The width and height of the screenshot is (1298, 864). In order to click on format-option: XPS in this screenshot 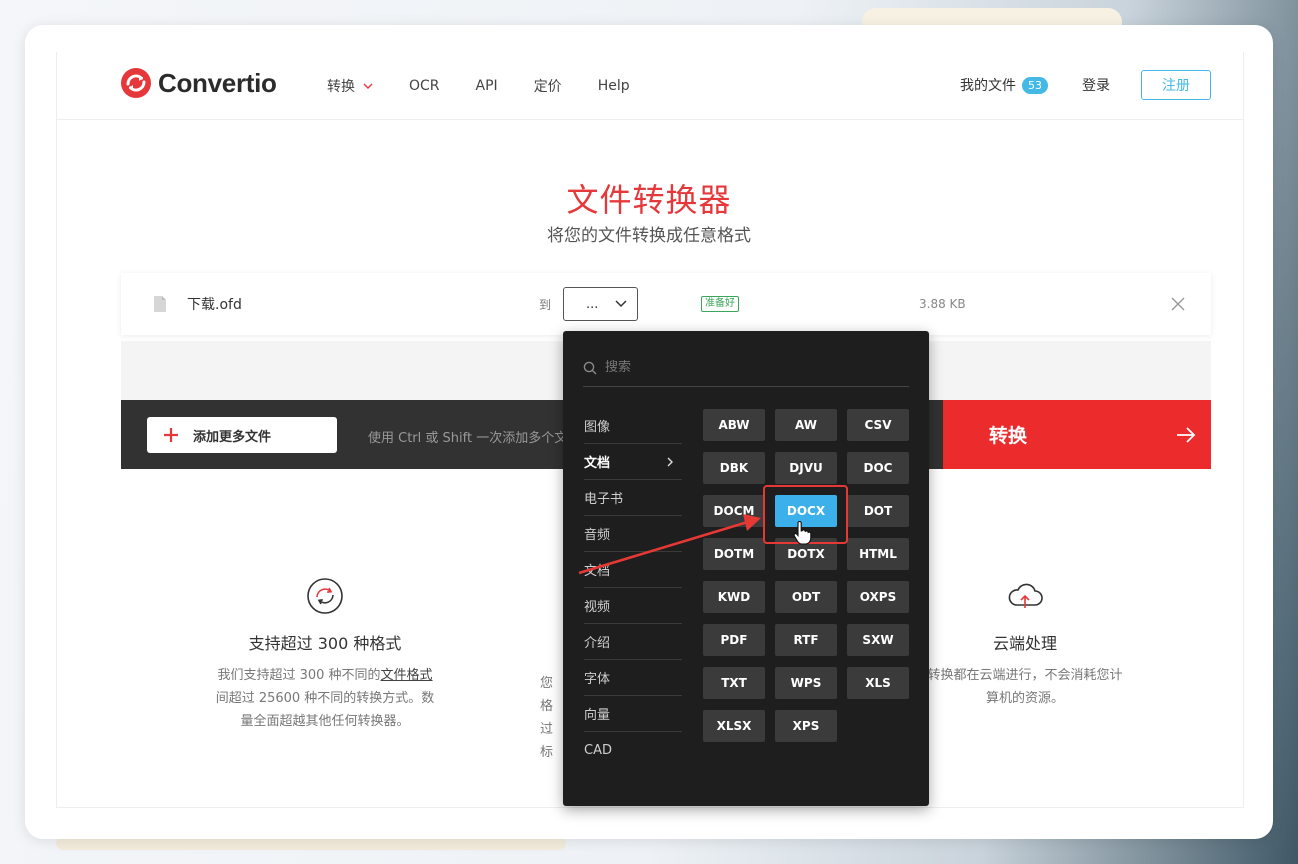, I will do `click(806, 726)`.